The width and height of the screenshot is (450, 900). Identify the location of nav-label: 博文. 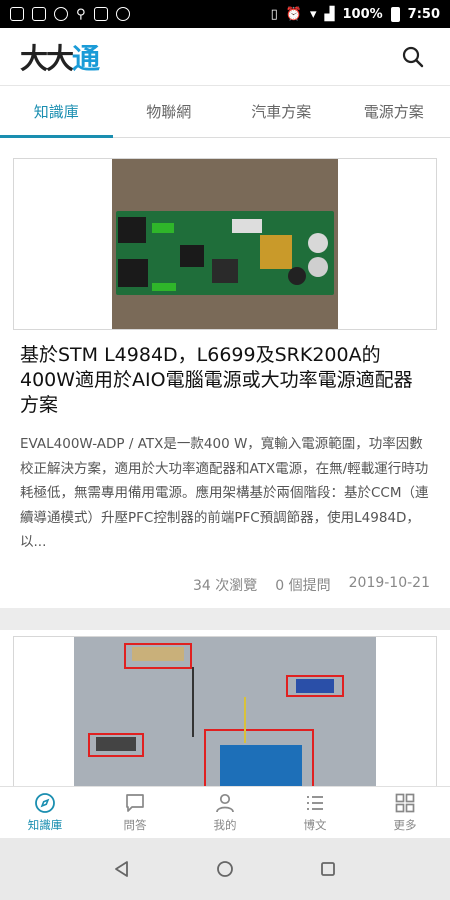
(315, 825).